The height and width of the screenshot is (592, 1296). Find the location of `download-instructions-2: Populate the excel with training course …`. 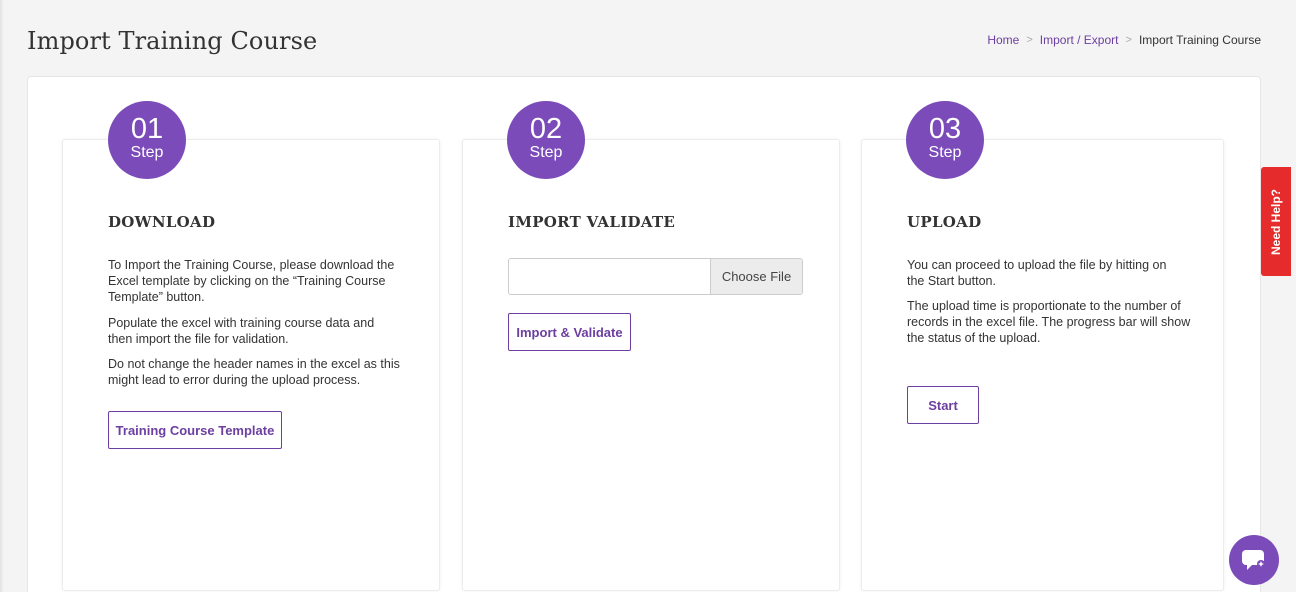

download-instructions-2: Populate the excel with training course … is located at coordinates (241, 331).